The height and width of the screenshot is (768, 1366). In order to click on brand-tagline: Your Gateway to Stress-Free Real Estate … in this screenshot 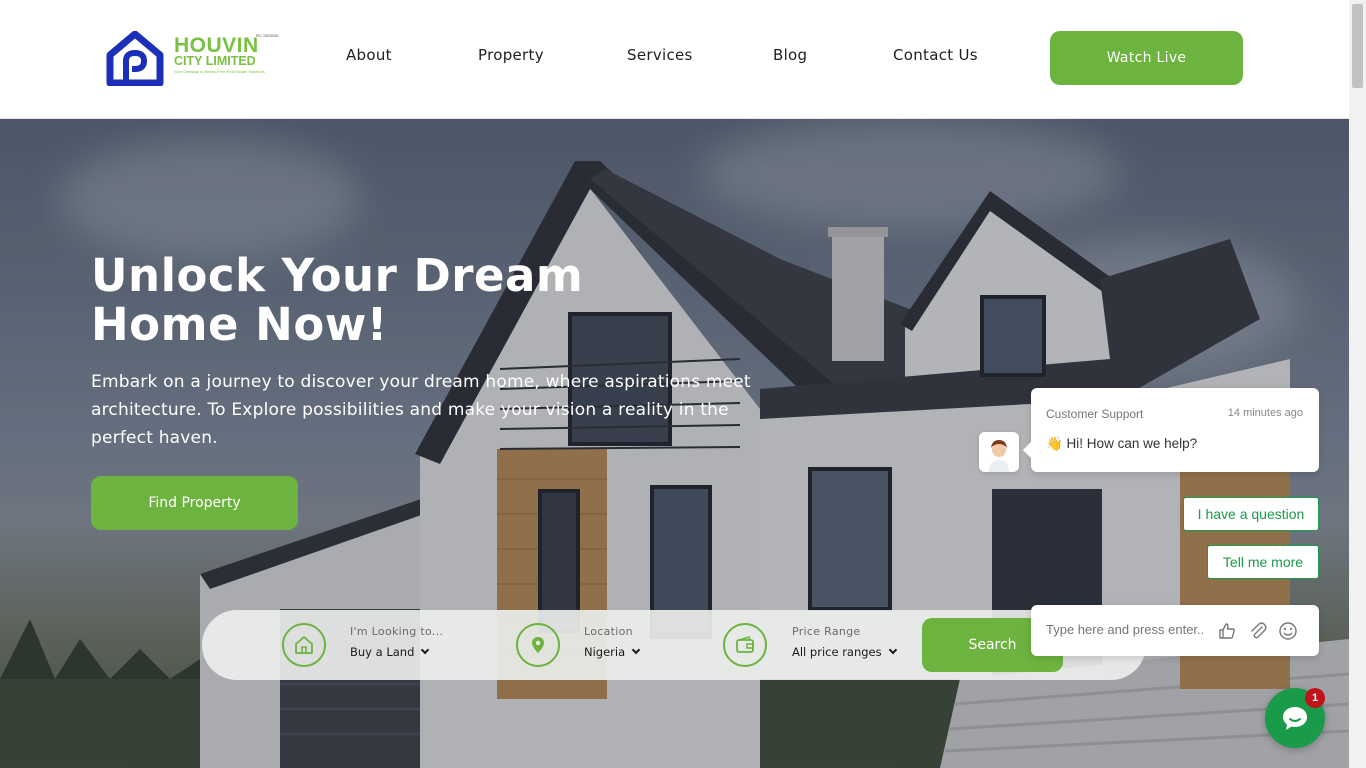, I will do `click(219, 71)`.